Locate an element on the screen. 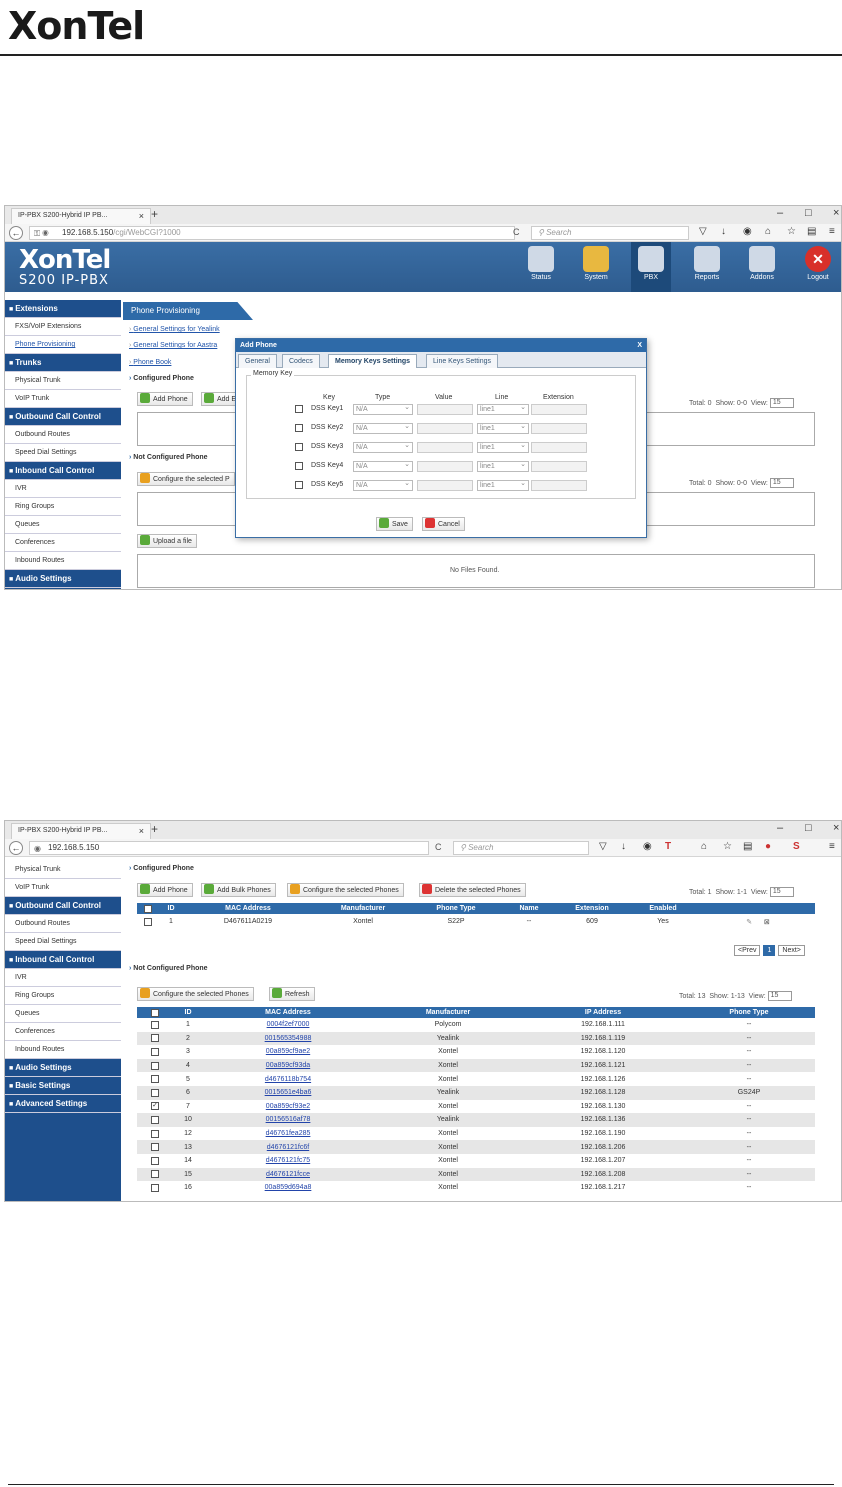 The image size is (842, 1487). close-window-button: × is located at coordinates (836, 828).